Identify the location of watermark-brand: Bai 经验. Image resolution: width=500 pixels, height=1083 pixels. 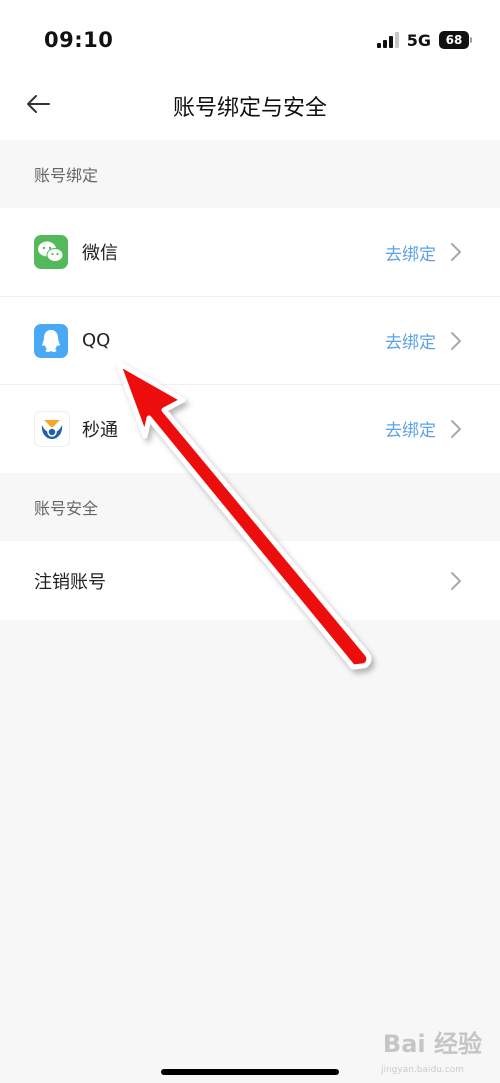
(432, 1044).